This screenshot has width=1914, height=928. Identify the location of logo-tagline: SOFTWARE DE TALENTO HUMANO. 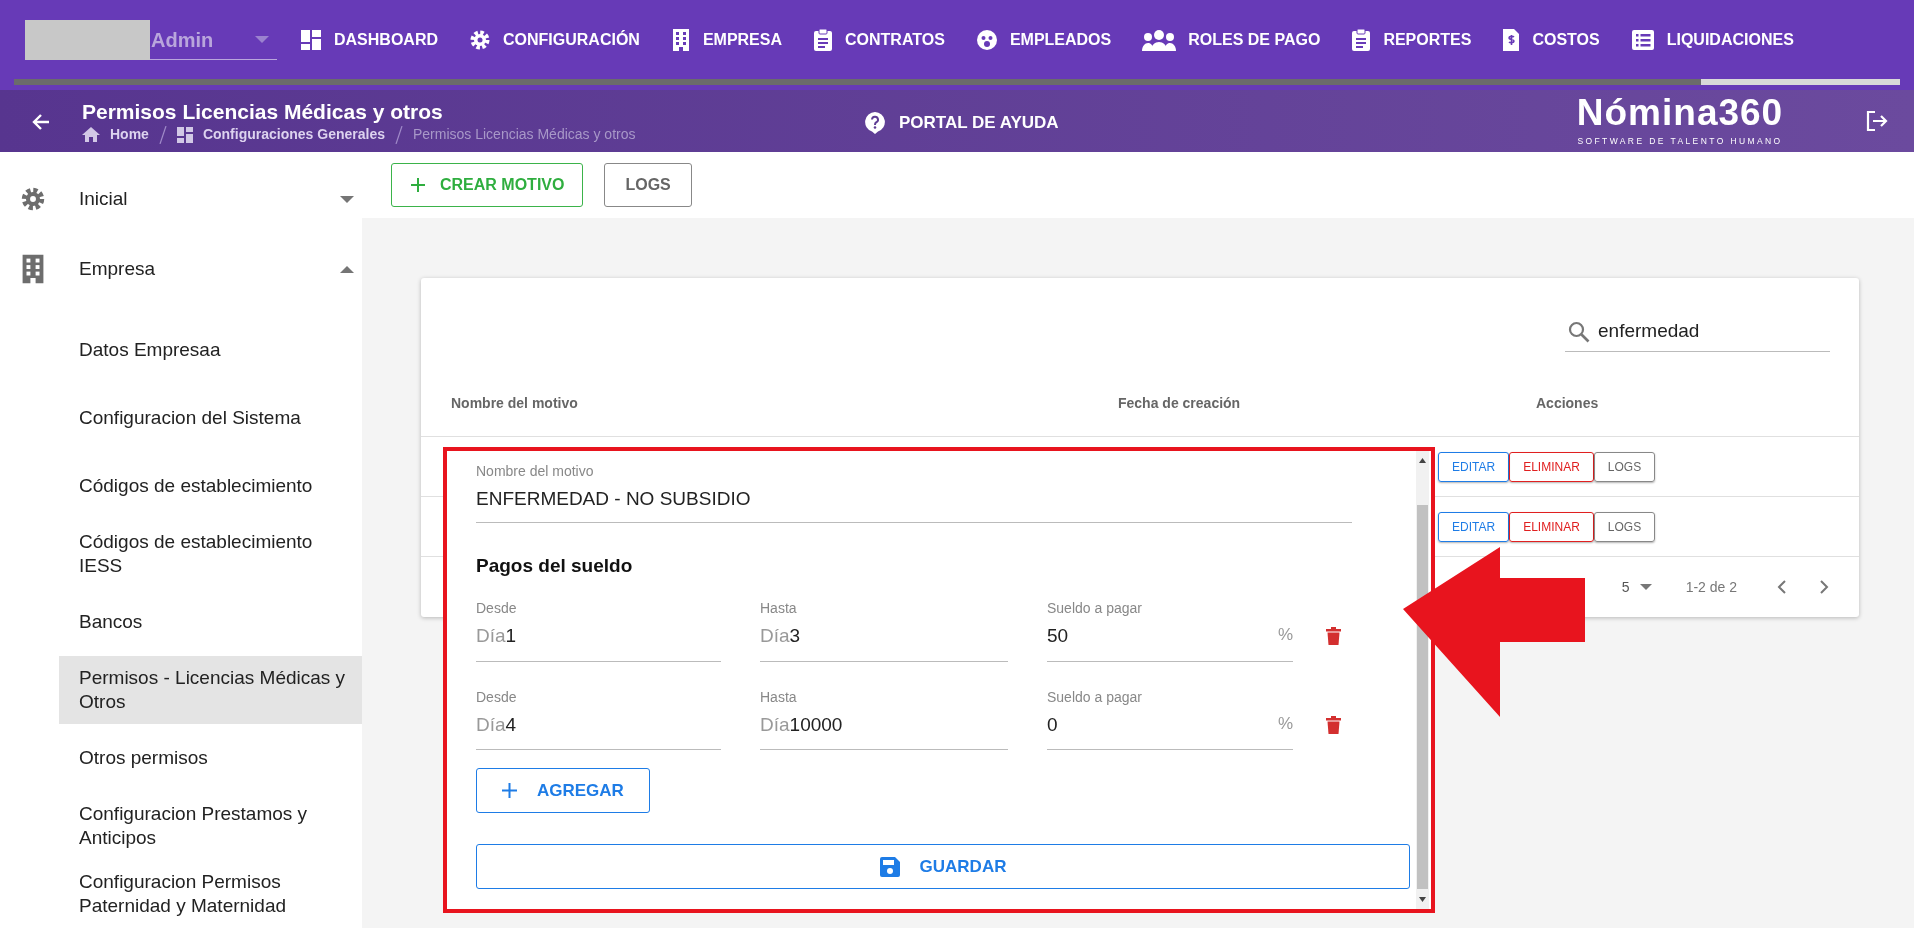
(1680, 141).